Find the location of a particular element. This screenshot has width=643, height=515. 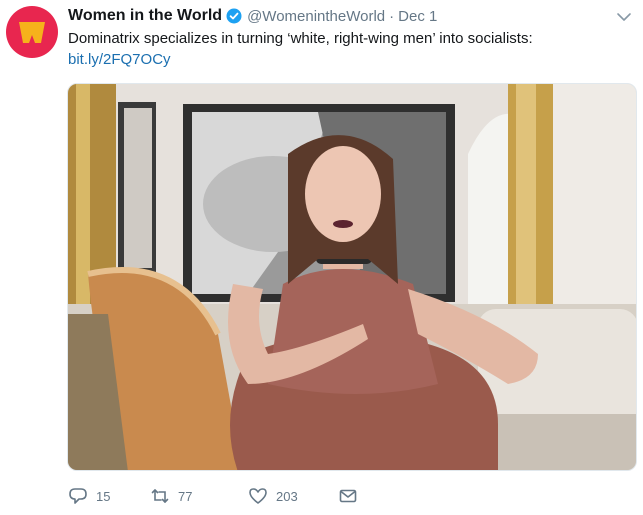

retweet-count: 77 is located at coordinates (185, 496).